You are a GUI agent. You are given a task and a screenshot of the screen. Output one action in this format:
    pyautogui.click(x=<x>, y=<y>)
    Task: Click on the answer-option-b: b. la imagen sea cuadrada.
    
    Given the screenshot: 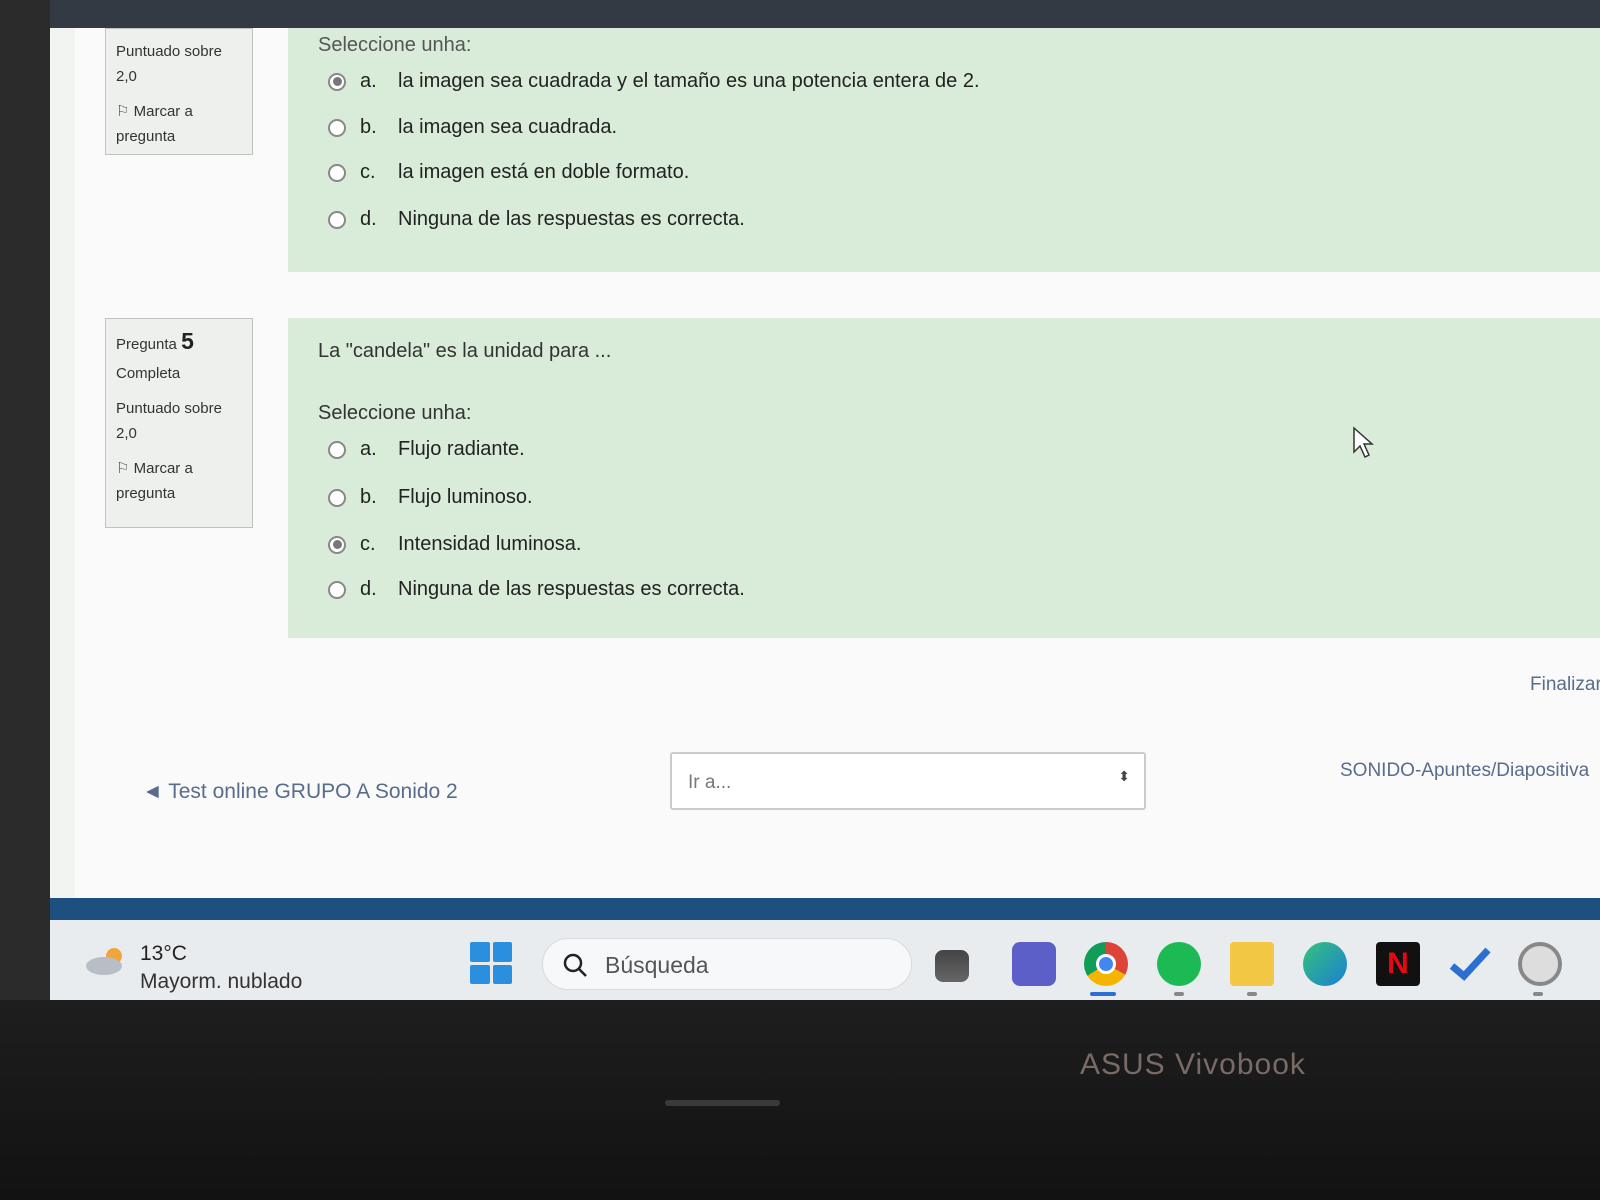 What is the action you would take?
    pyautogui.click(x=472, y=127)
    